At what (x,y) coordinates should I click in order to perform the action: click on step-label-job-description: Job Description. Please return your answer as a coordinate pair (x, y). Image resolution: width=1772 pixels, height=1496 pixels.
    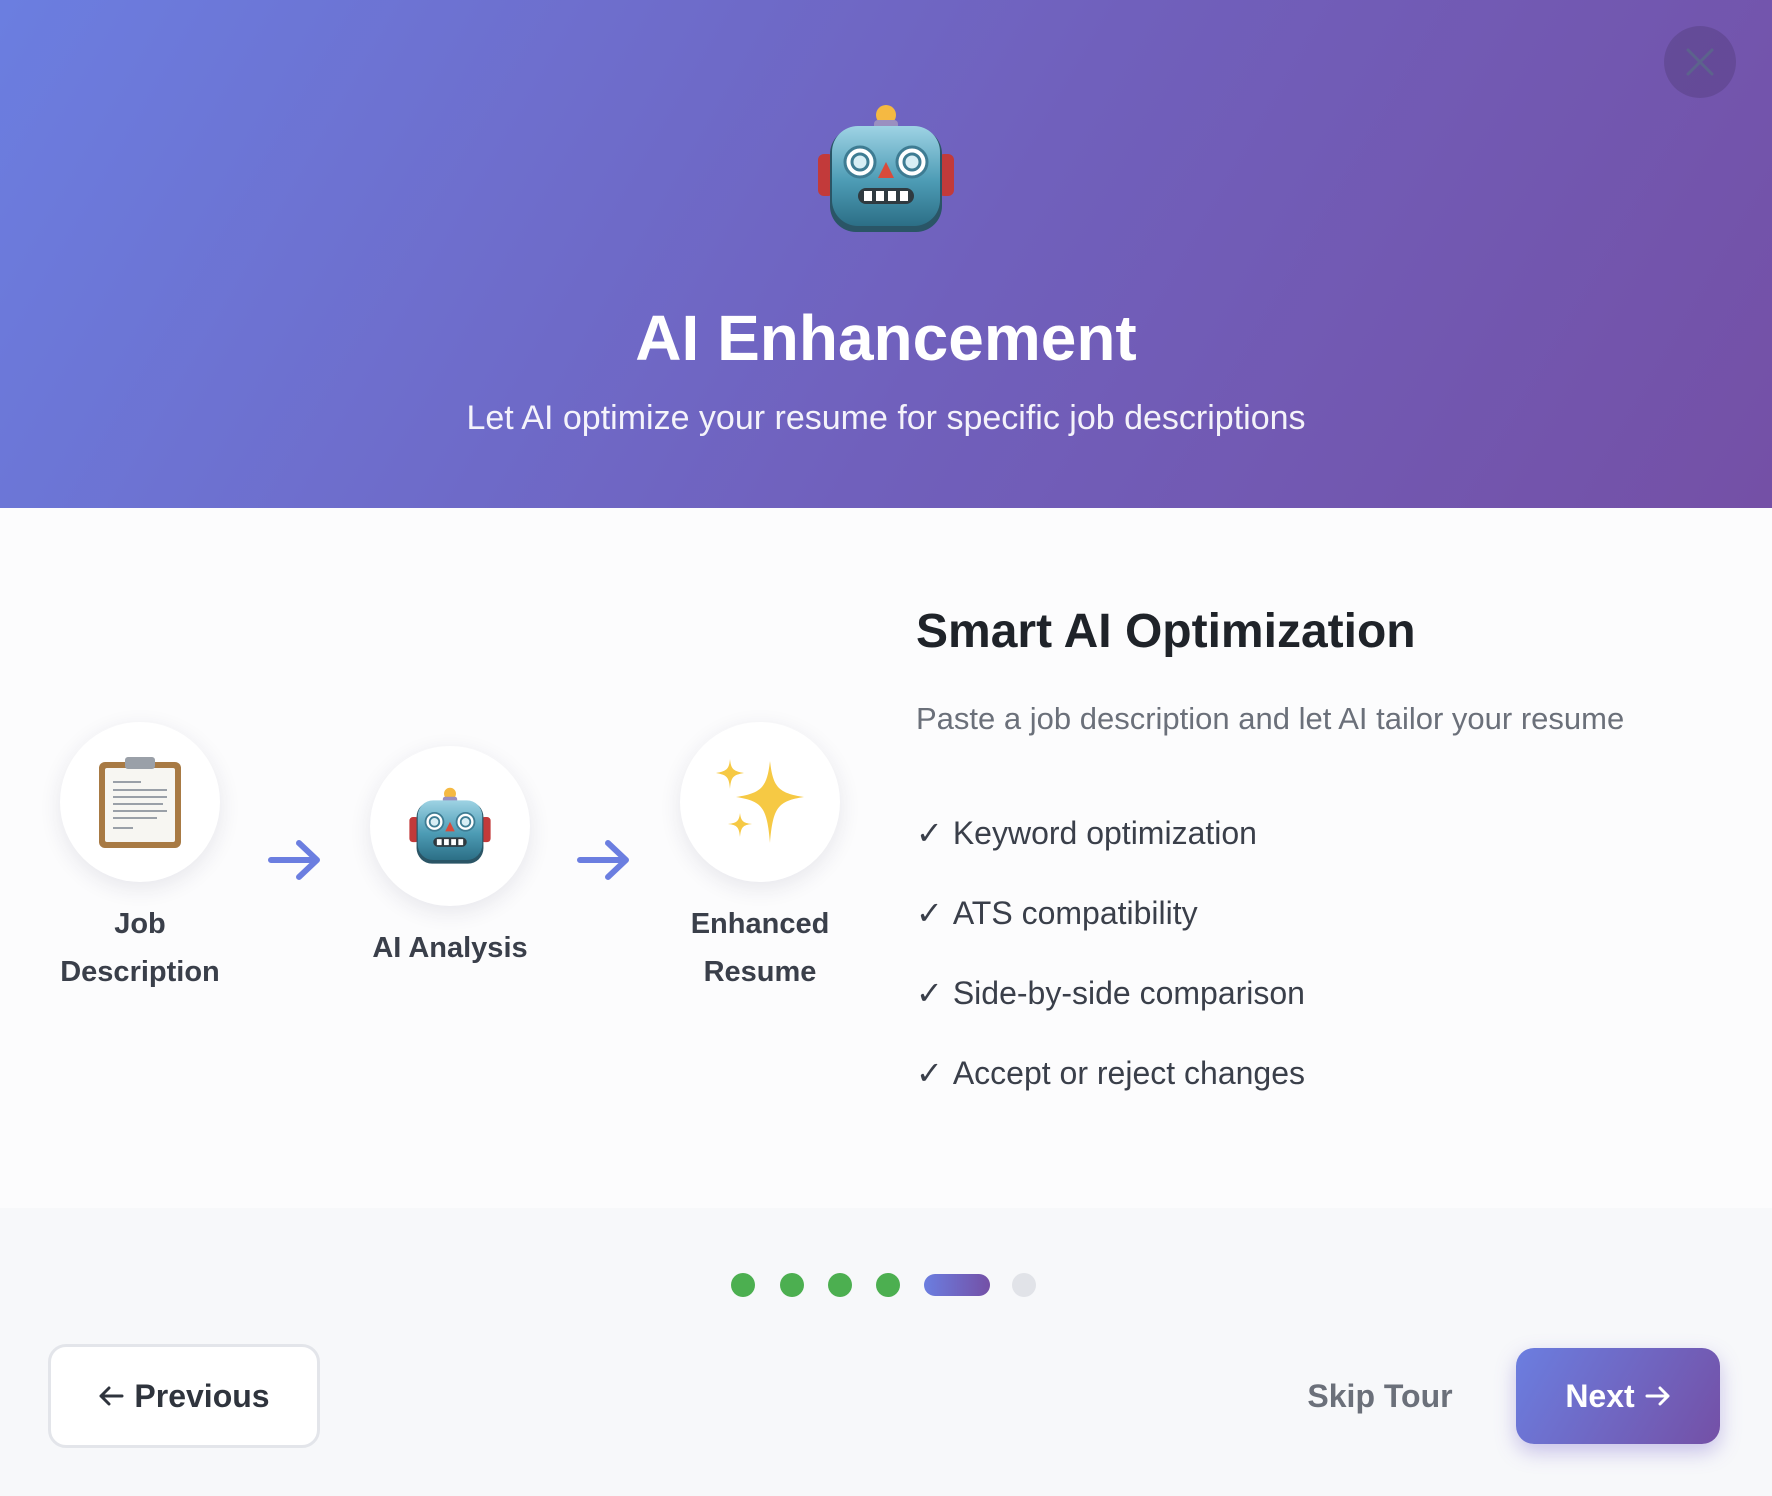
    Looking at the image, I should click on (140, 948).